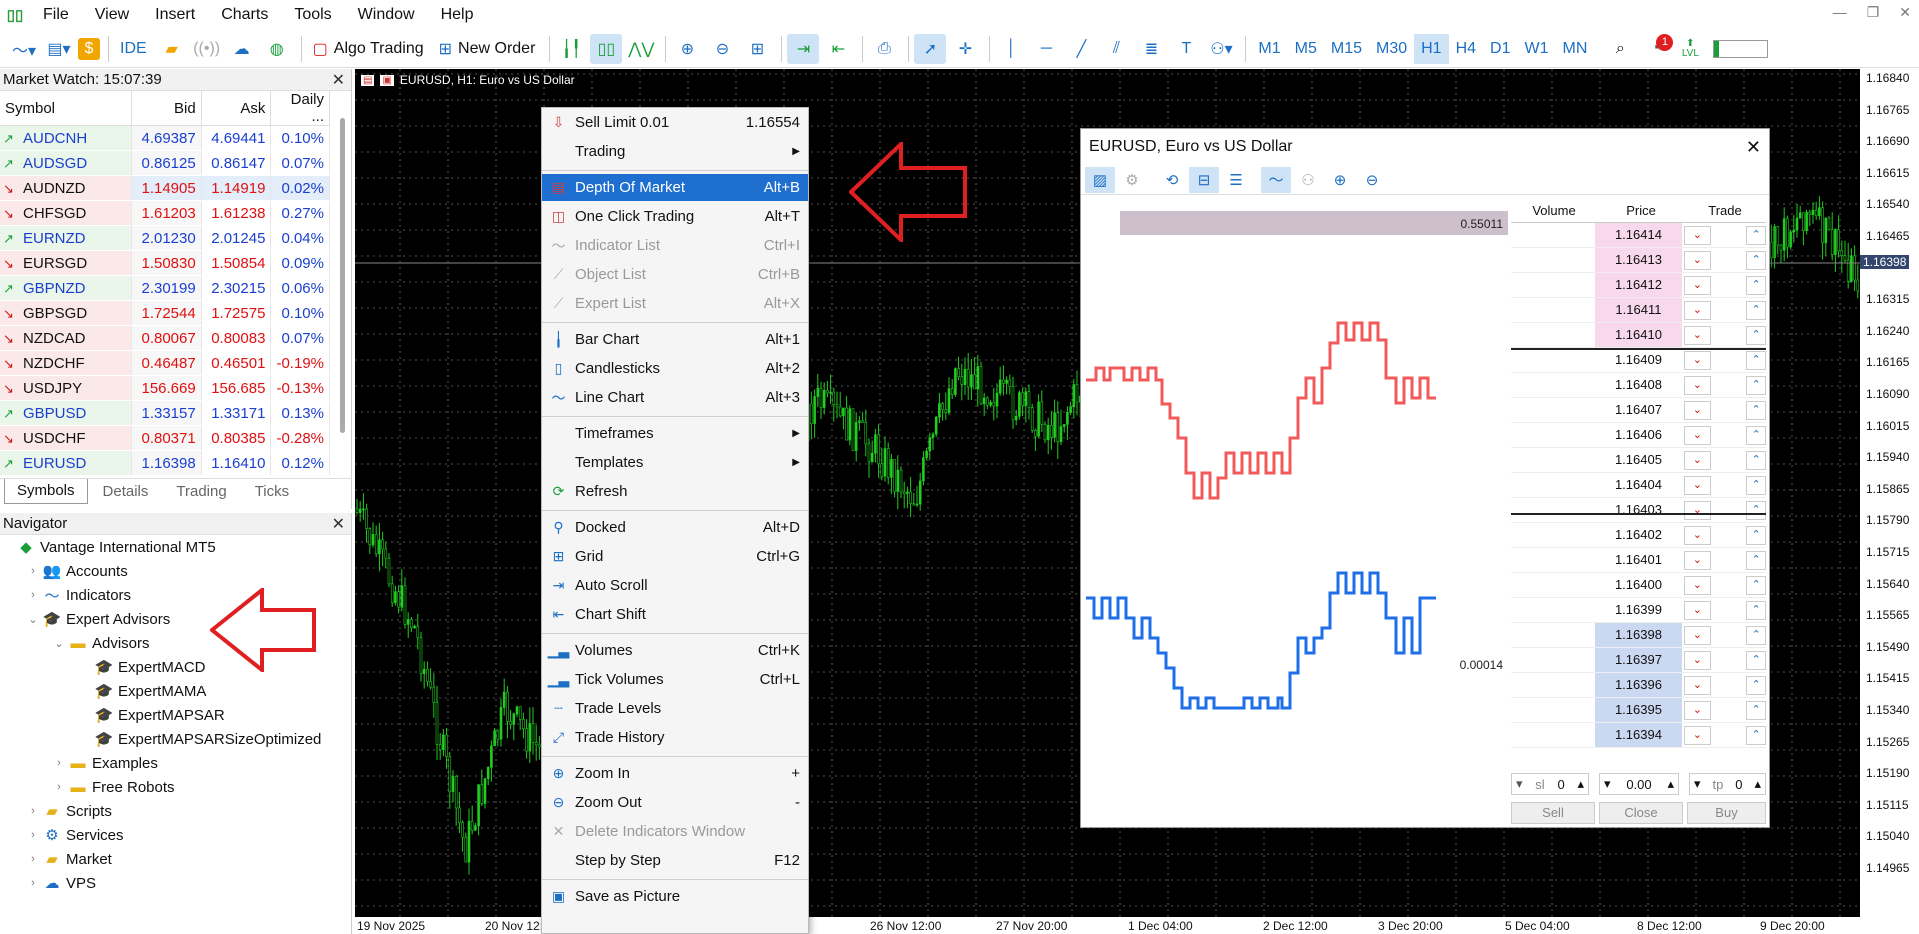  What do you see at coordinates (675, 187) in the screenshot?
I see `menu-item-depth-of-market: ▤ Depth Of Market Alt+B` at bounding box center [675, 187].